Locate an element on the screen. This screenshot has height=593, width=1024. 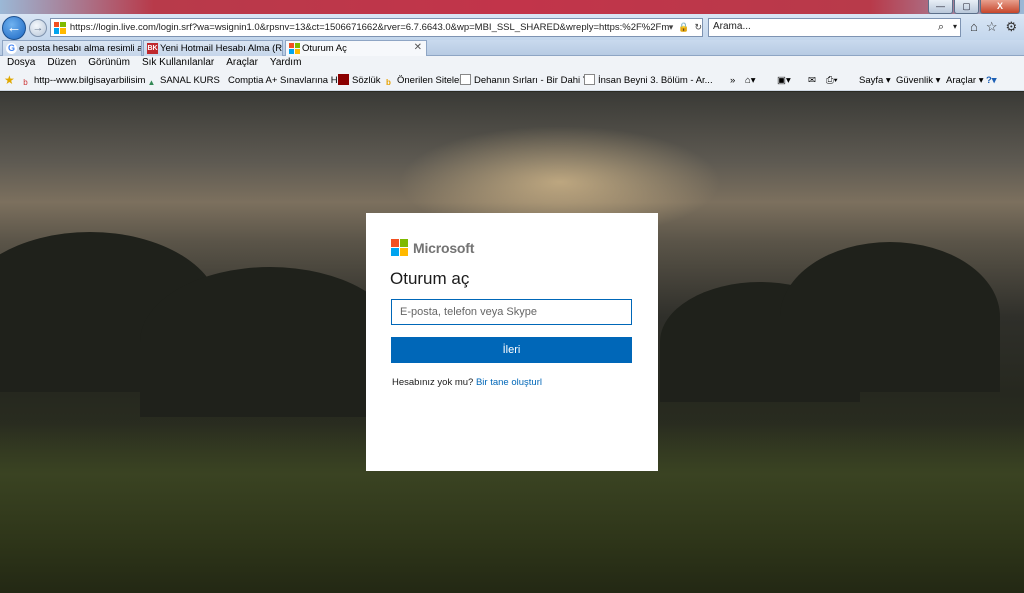
bing-icon: b is located at coordinates (388, 82).